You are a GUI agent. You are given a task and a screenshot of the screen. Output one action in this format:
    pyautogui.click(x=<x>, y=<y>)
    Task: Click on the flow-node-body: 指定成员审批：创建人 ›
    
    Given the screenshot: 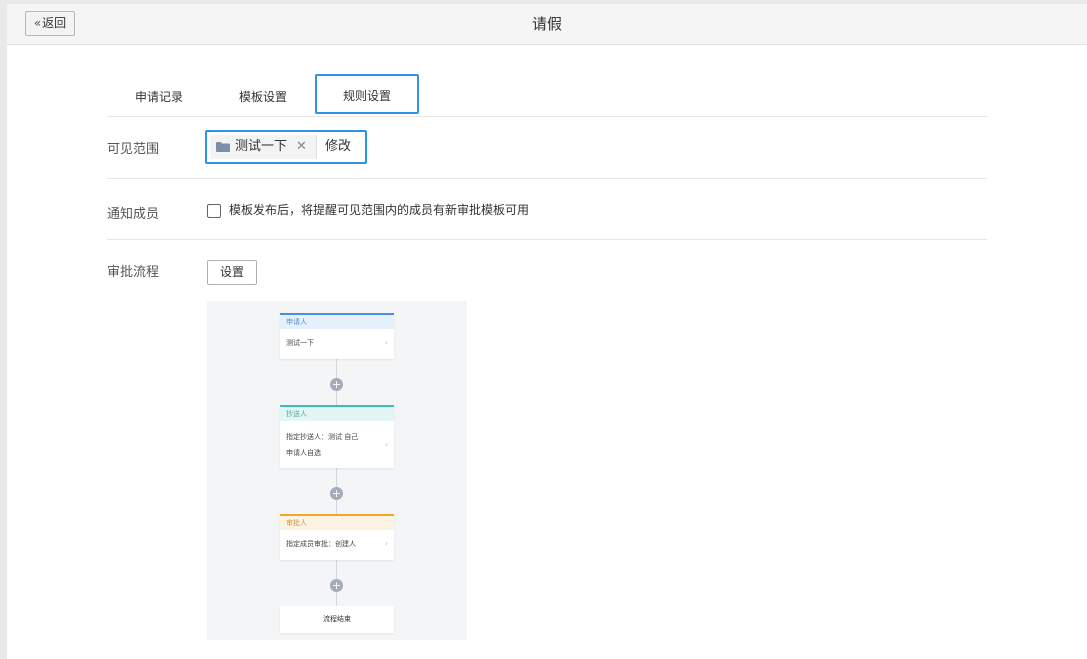 What is the action you would take?
    pyautogui.click(x=337, y=544)
    